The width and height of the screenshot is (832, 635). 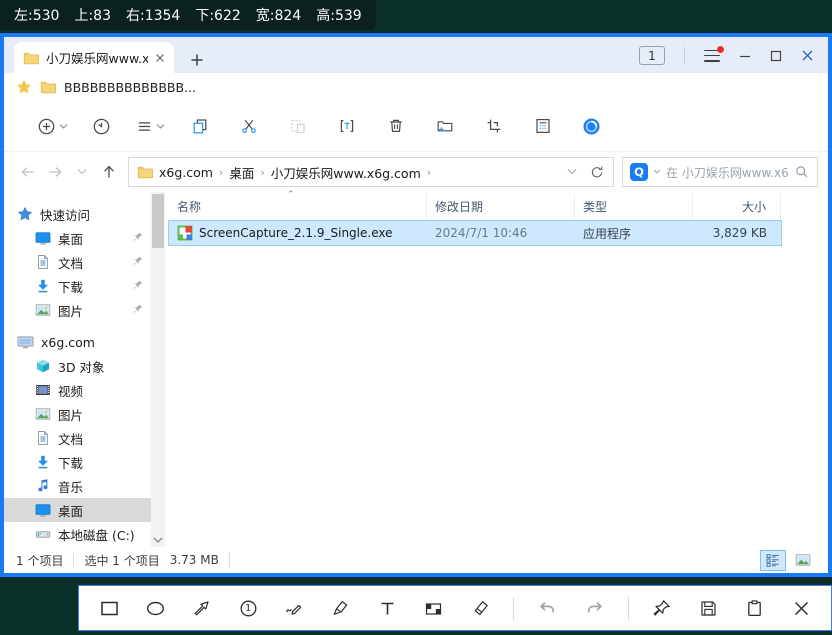 What do you see at coordinates (248, 608) in the screenshot?
I see `number-tool-button: 1` at bounding box center [248, 608].